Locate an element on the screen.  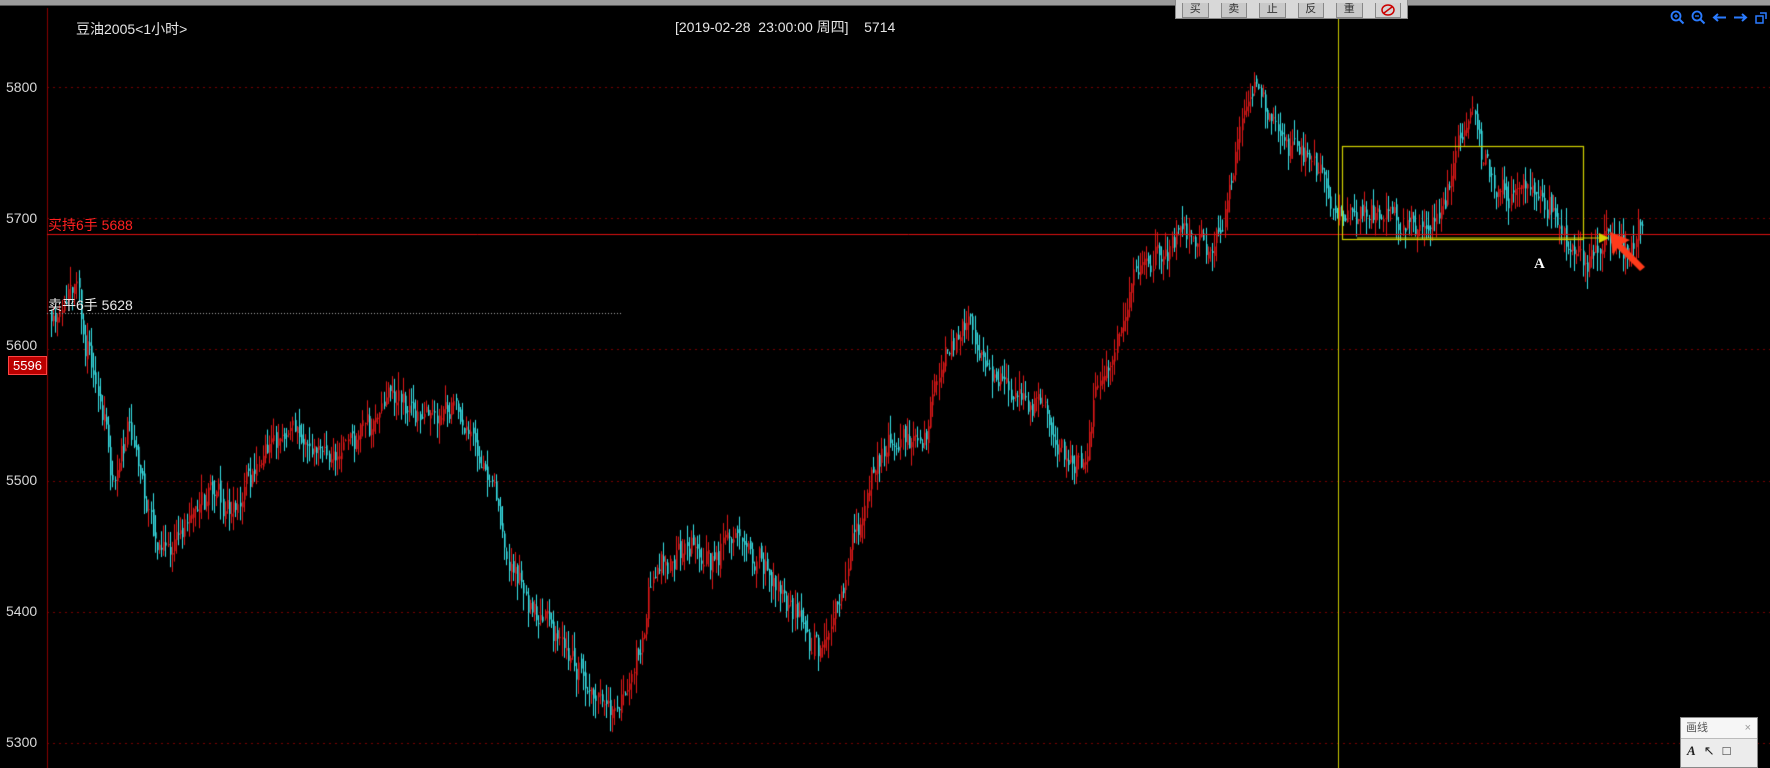
rectangle-tool-icon: □ is located at coordinates (1727, 751).